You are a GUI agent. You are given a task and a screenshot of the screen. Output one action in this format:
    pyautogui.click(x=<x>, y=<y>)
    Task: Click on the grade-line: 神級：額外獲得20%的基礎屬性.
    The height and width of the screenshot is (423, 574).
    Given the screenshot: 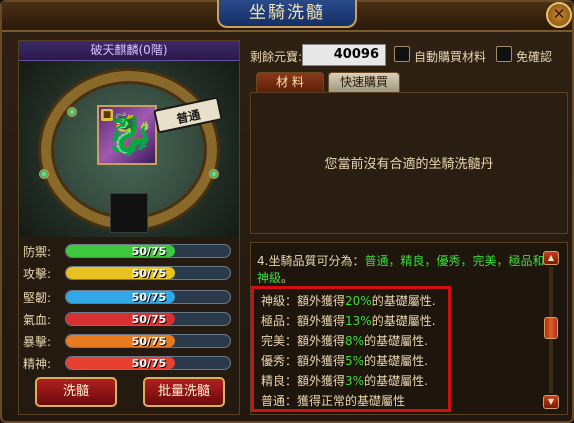 What is the action you would take?
    pyautogui.click(x=348, y=300)
    